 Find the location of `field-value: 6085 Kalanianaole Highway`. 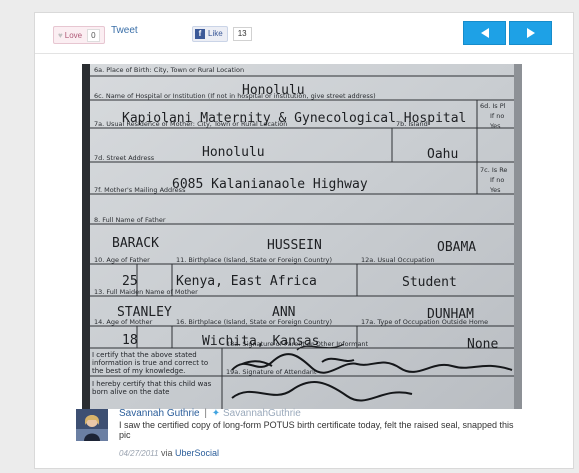

field-value: 6085 Kalanianaole Highway is located at coordinates (270, 184).